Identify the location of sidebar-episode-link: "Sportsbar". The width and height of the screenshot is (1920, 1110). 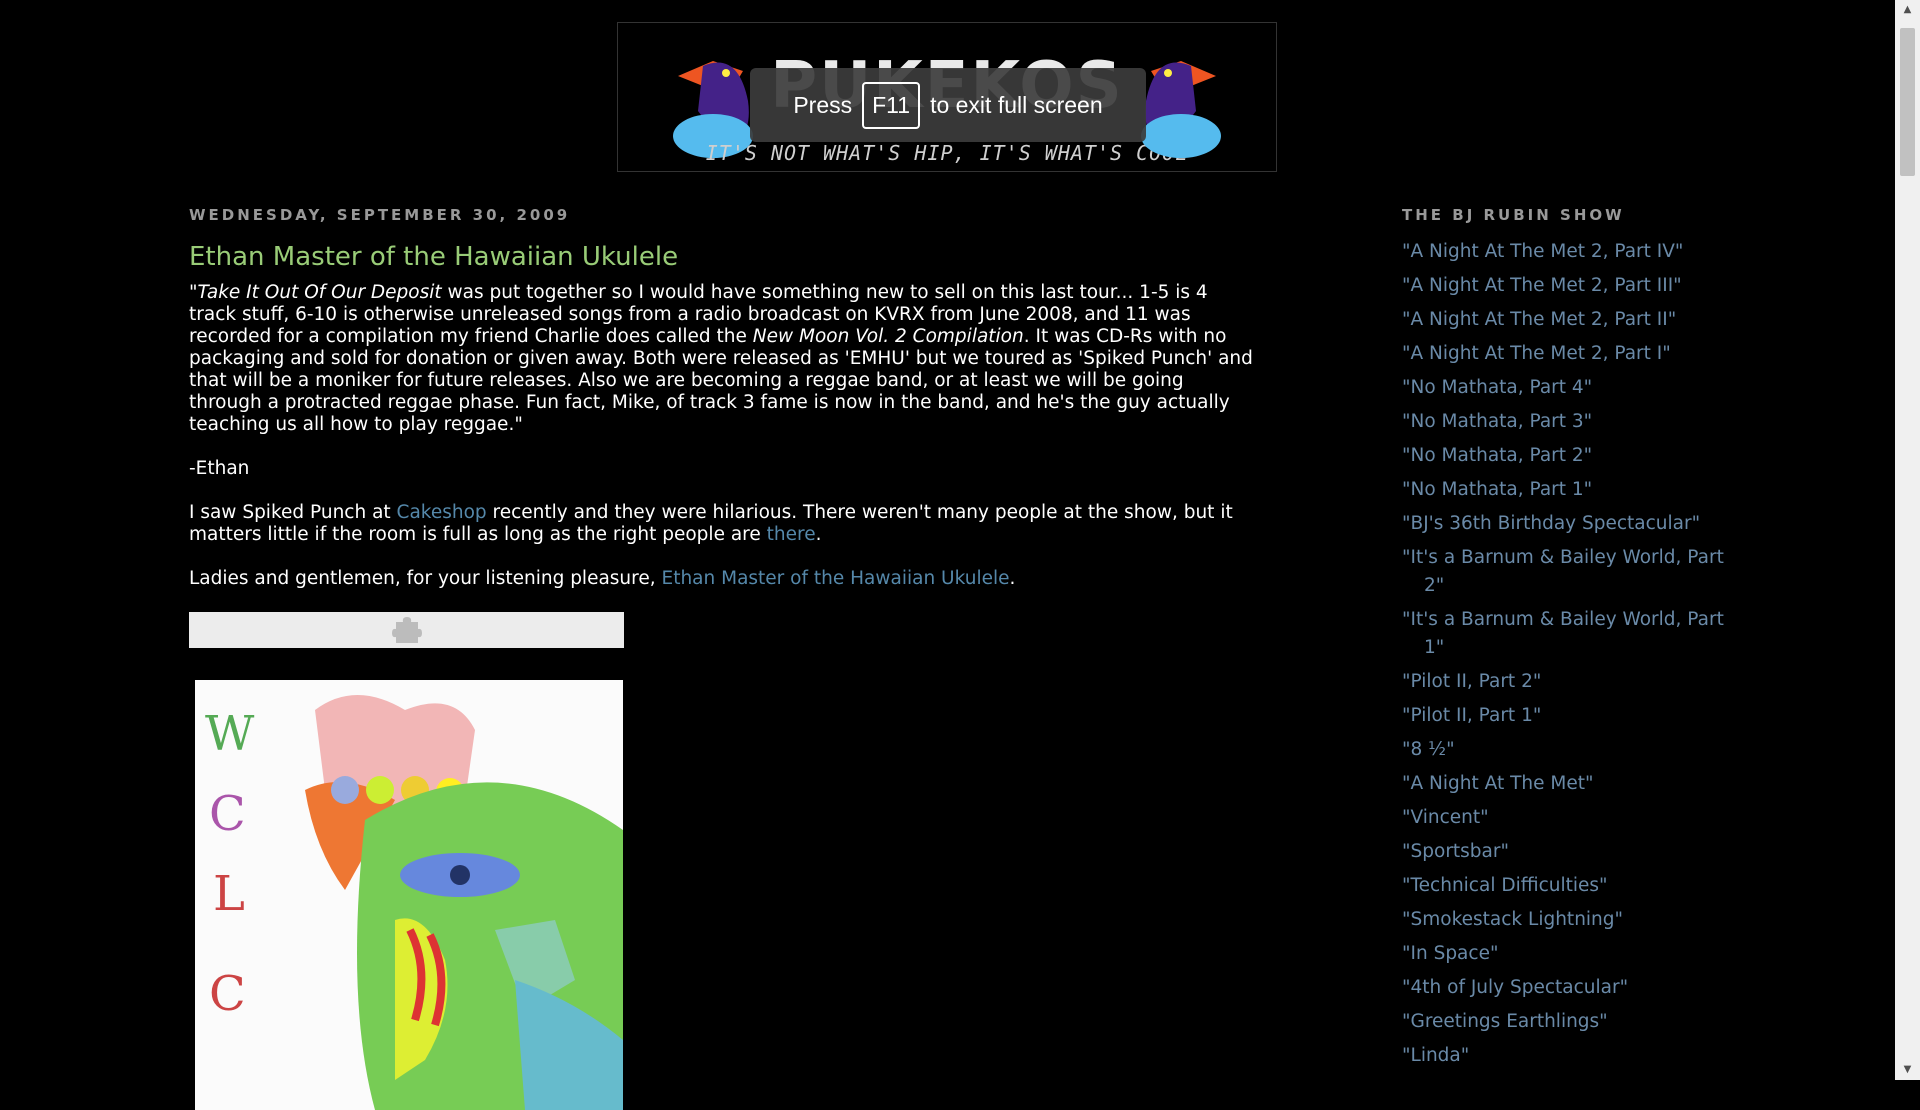
(1567, 852).